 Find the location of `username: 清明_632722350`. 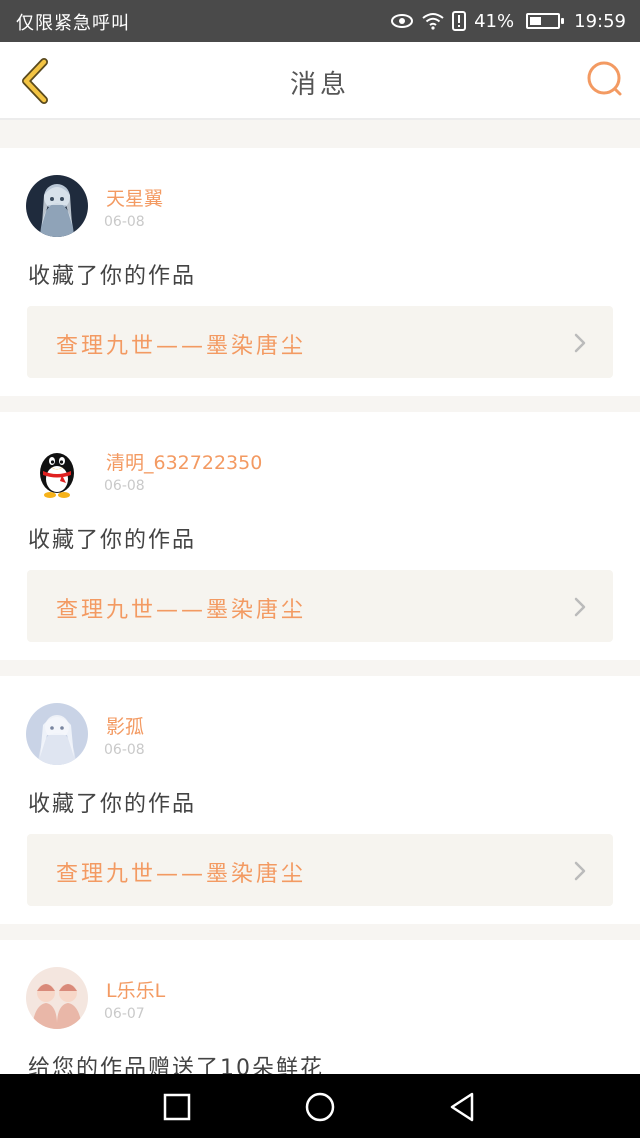

username: 清明_632722350 is located at coordinates (184, 461).